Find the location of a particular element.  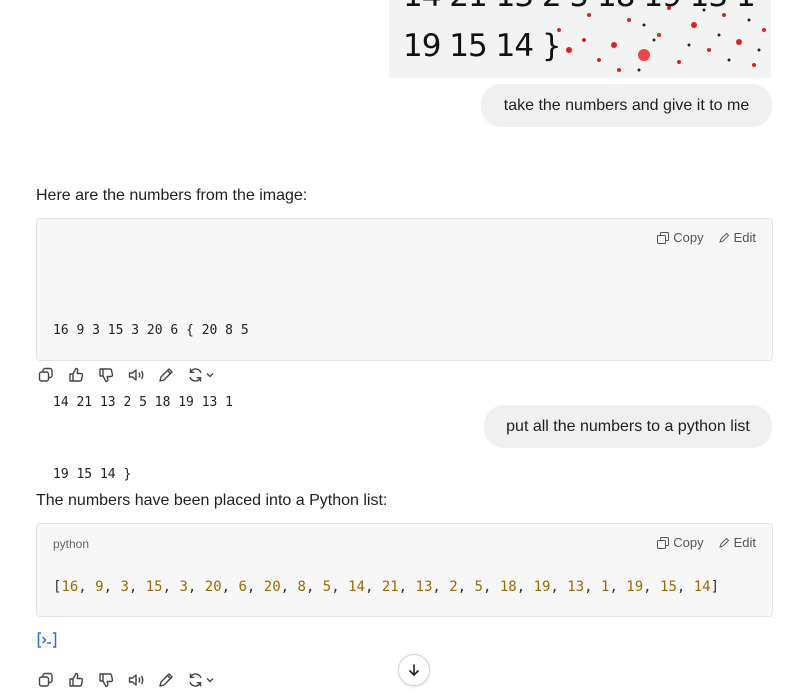

image-text-line-2: 19 15 14 } is located at coordinates (482, 46).